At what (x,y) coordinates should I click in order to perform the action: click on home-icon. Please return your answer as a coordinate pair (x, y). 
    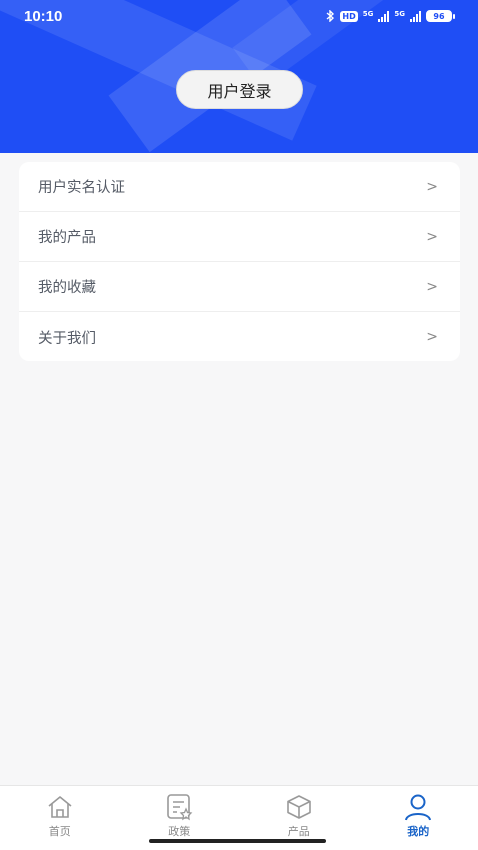
    Looking at the image, I should click on (60, 807).